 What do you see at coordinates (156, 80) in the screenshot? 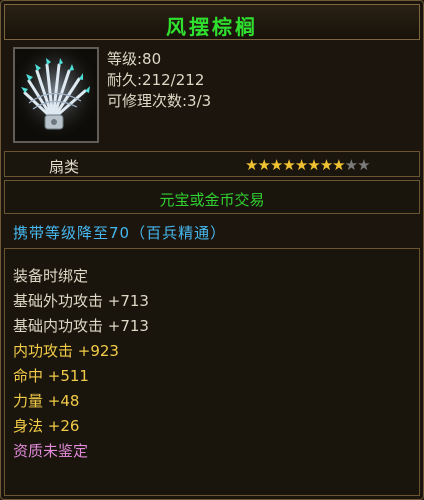
I see `durability-text: 耐久:212/212` at bounding box center [156, 80].